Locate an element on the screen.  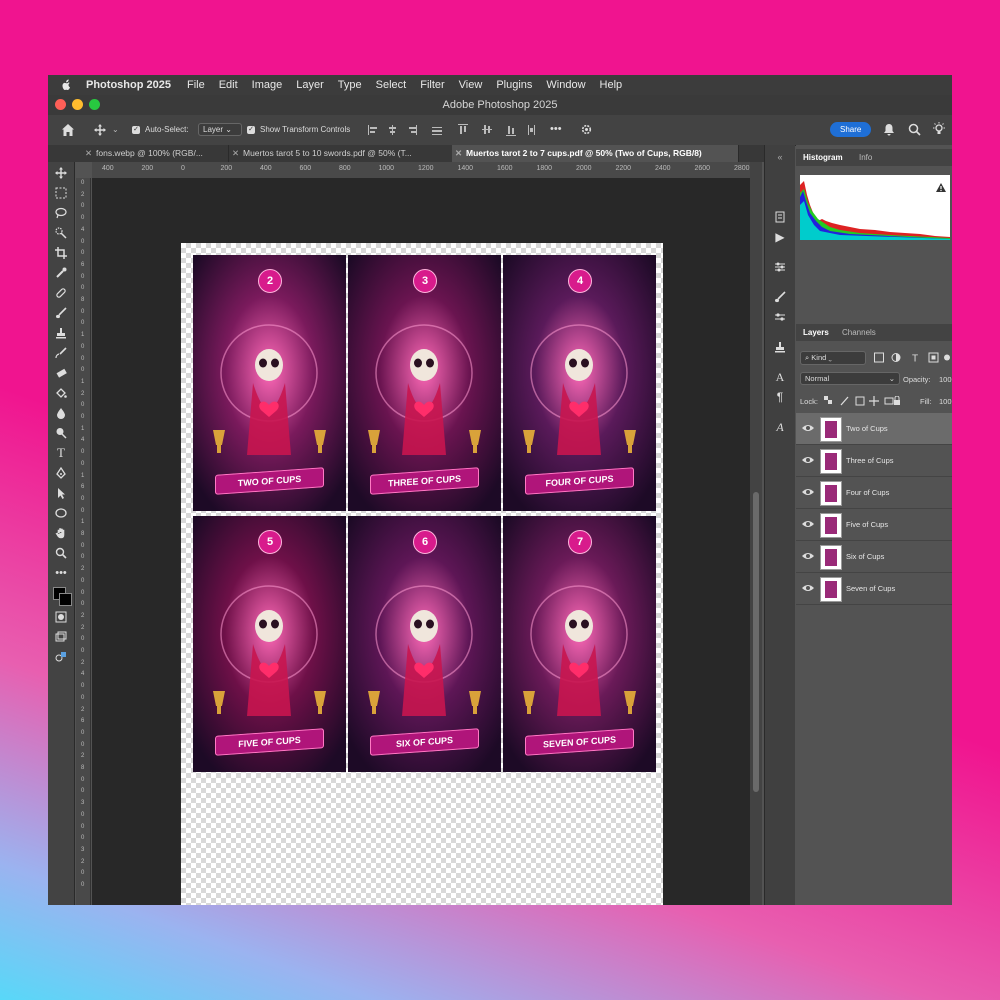
share-button: Share is located at coordinates (851, 129).